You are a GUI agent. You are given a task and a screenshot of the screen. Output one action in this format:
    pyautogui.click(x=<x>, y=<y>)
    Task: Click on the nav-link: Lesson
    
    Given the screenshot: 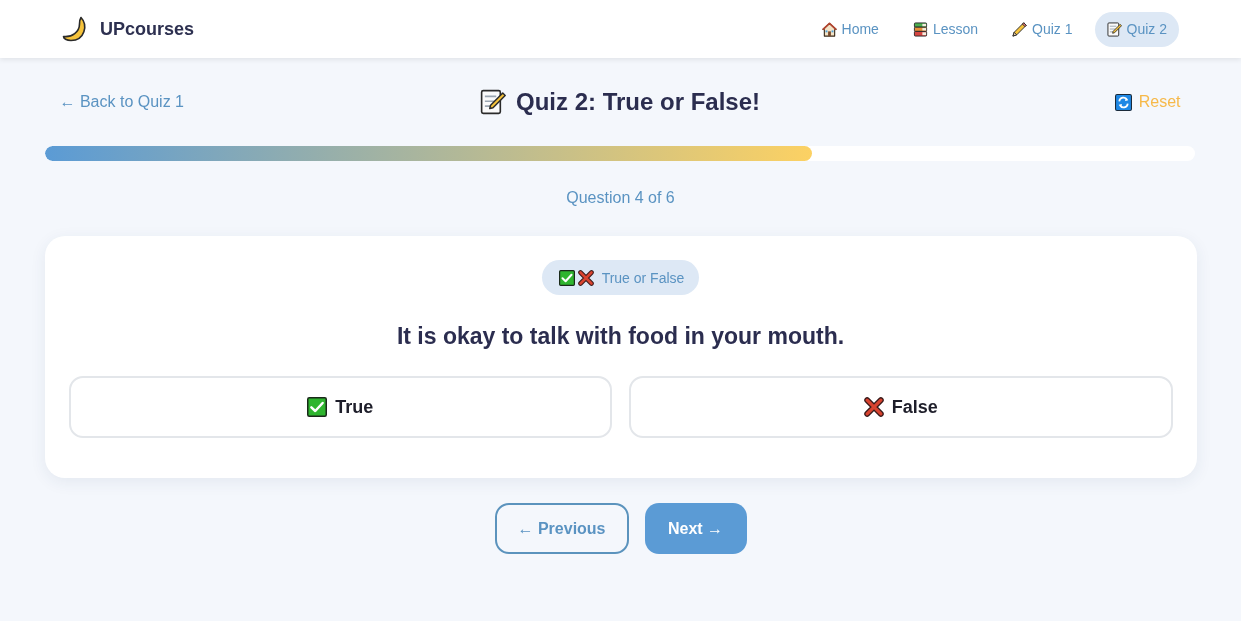 What is the action you would take?
    pyautogui.click(x=945, y=29)
    